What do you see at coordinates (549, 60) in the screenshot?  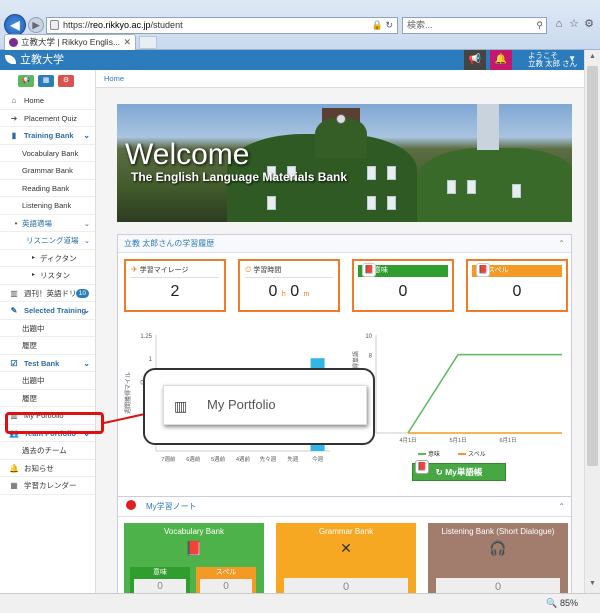 I see `user-menu: ようこそ 立教 太郎 さん ▼` at bounding box center [549, 60].